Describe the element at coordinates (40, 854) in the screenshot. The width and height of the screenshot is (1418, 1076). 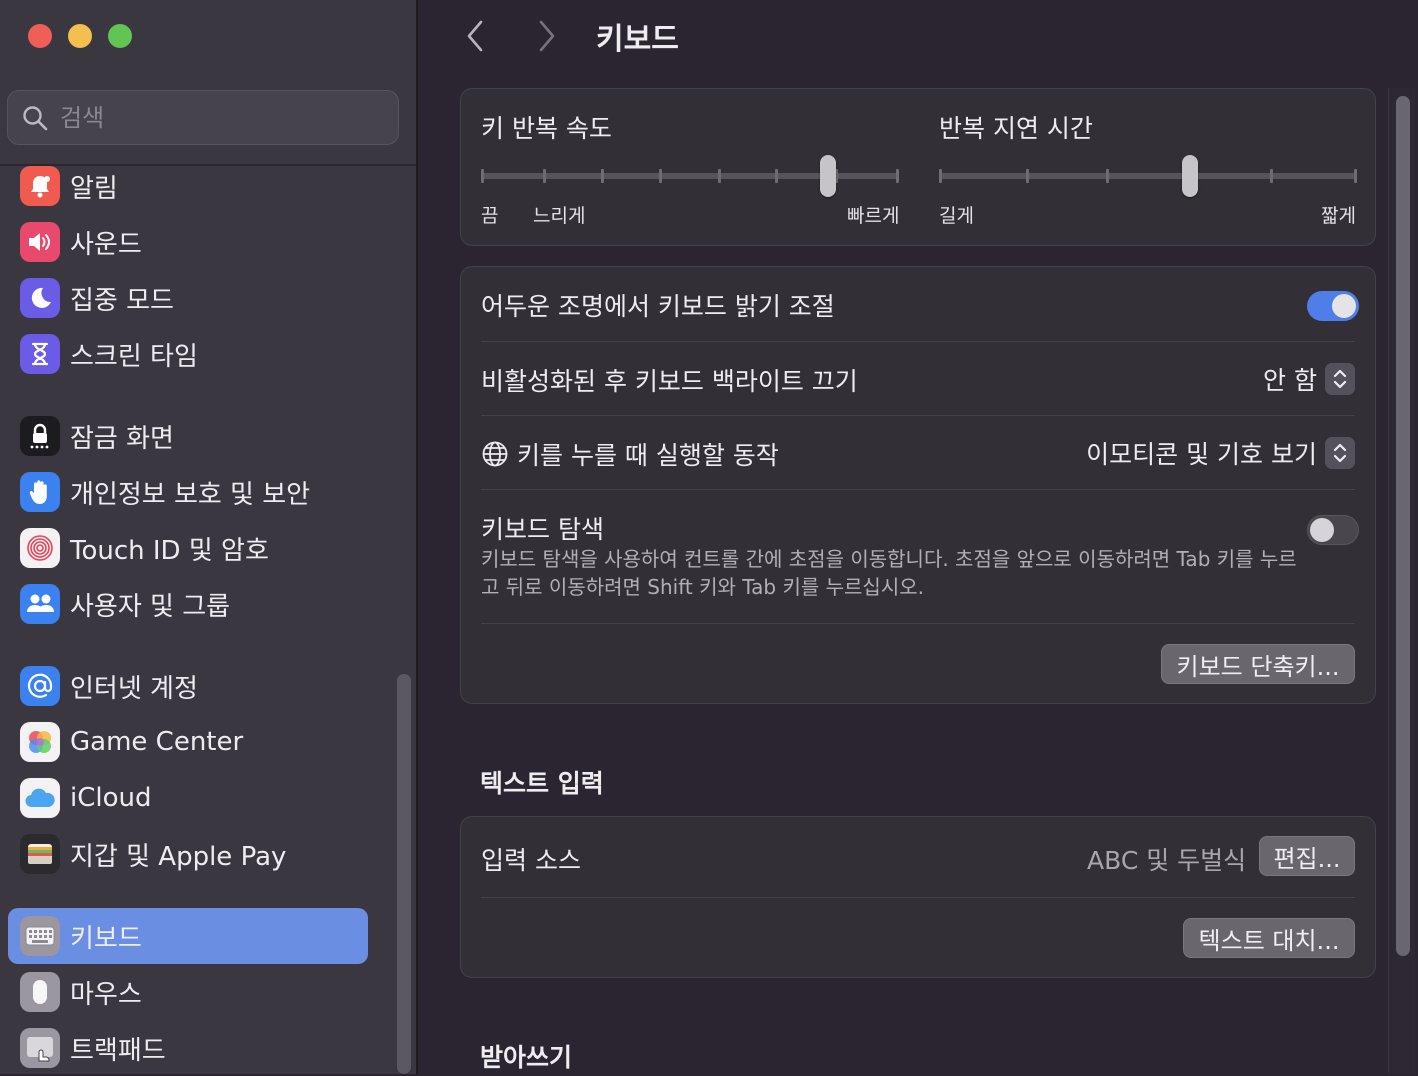
I see `wallet-icon` at that location.